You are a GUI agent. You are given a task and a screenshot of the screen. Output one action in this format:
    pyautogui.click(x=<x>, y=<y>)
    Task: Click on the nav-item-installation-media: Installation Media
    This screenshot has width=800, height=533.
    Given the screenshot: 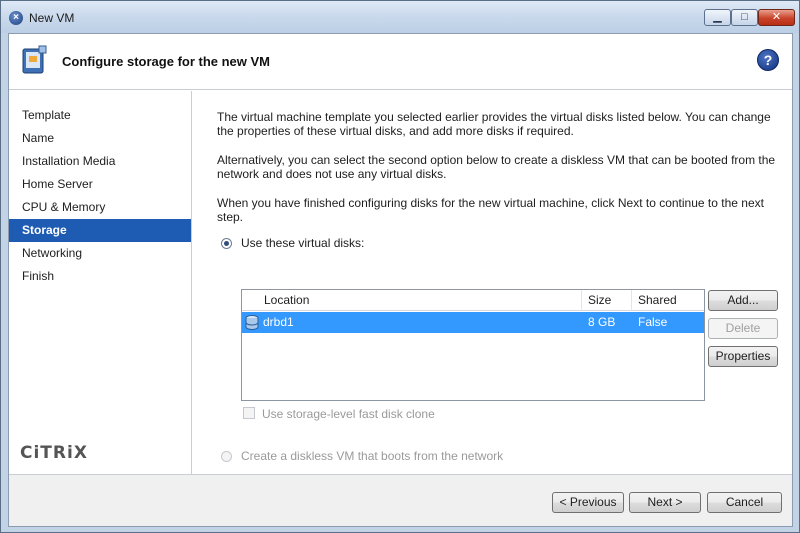 What is the action you would take?
    pyautogui.click(x=100, y=161)
    